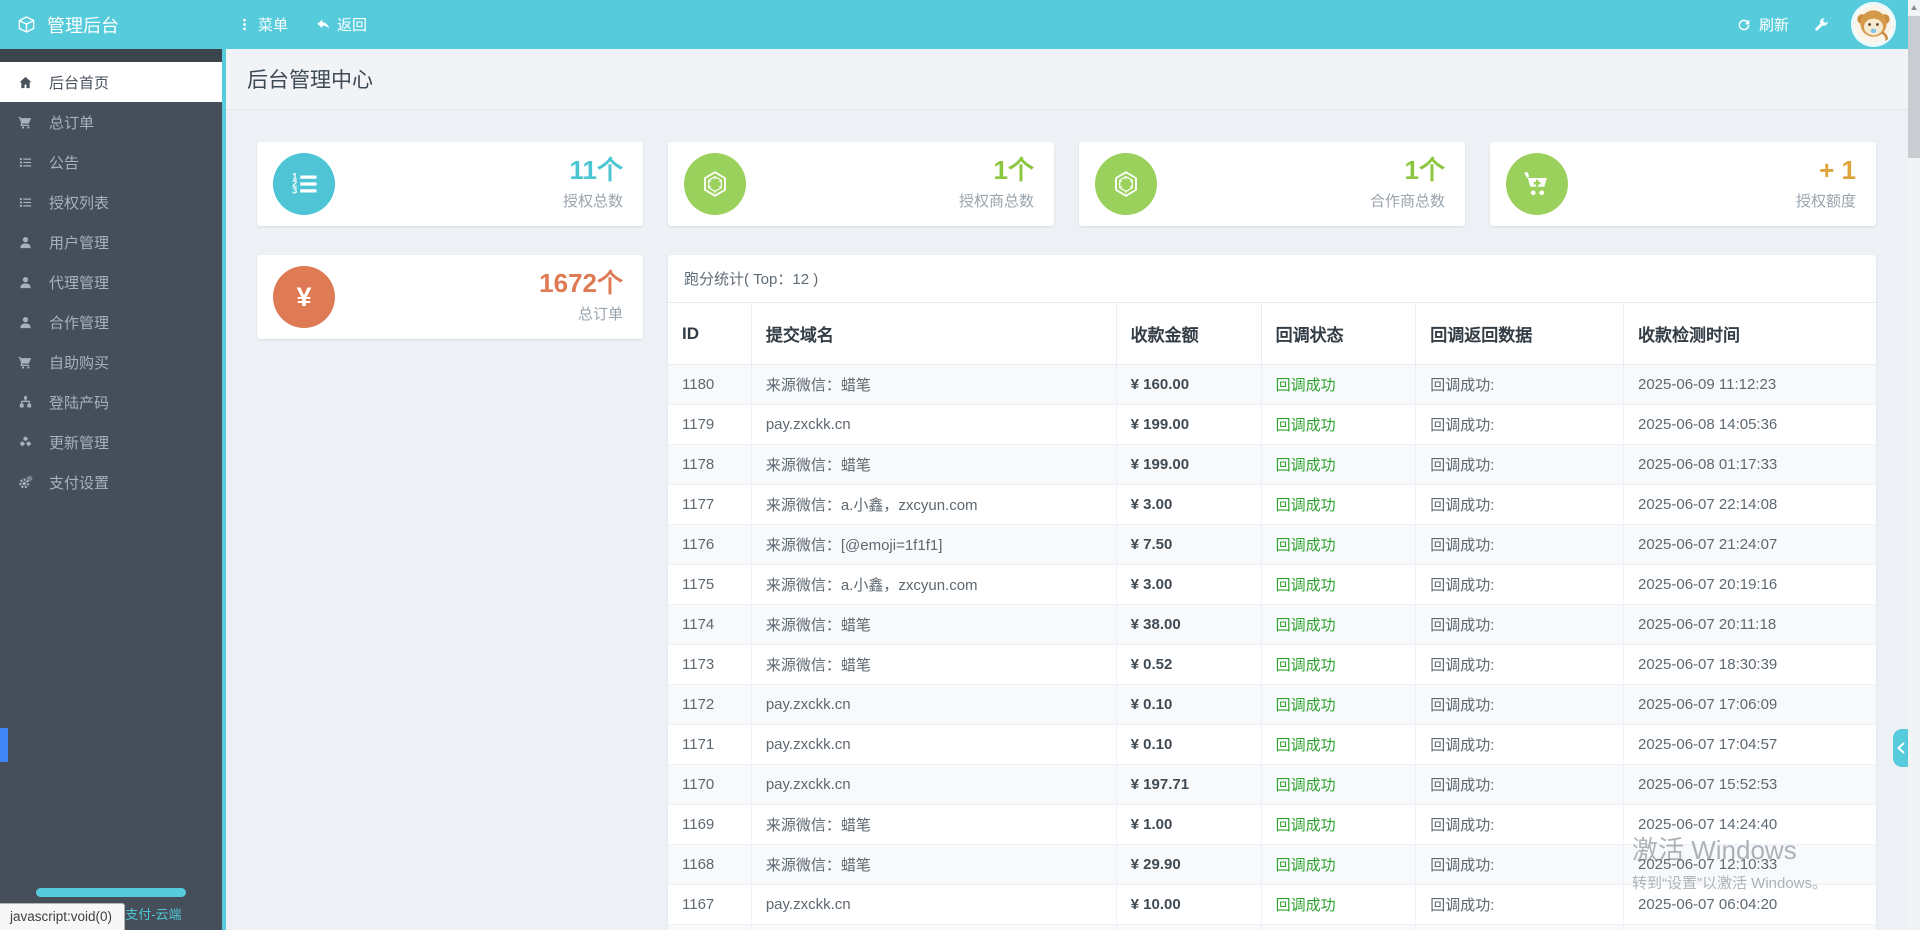 The image size is (1920, 930). I want to click on topbar-right: 刷新, so click(1828, 24).